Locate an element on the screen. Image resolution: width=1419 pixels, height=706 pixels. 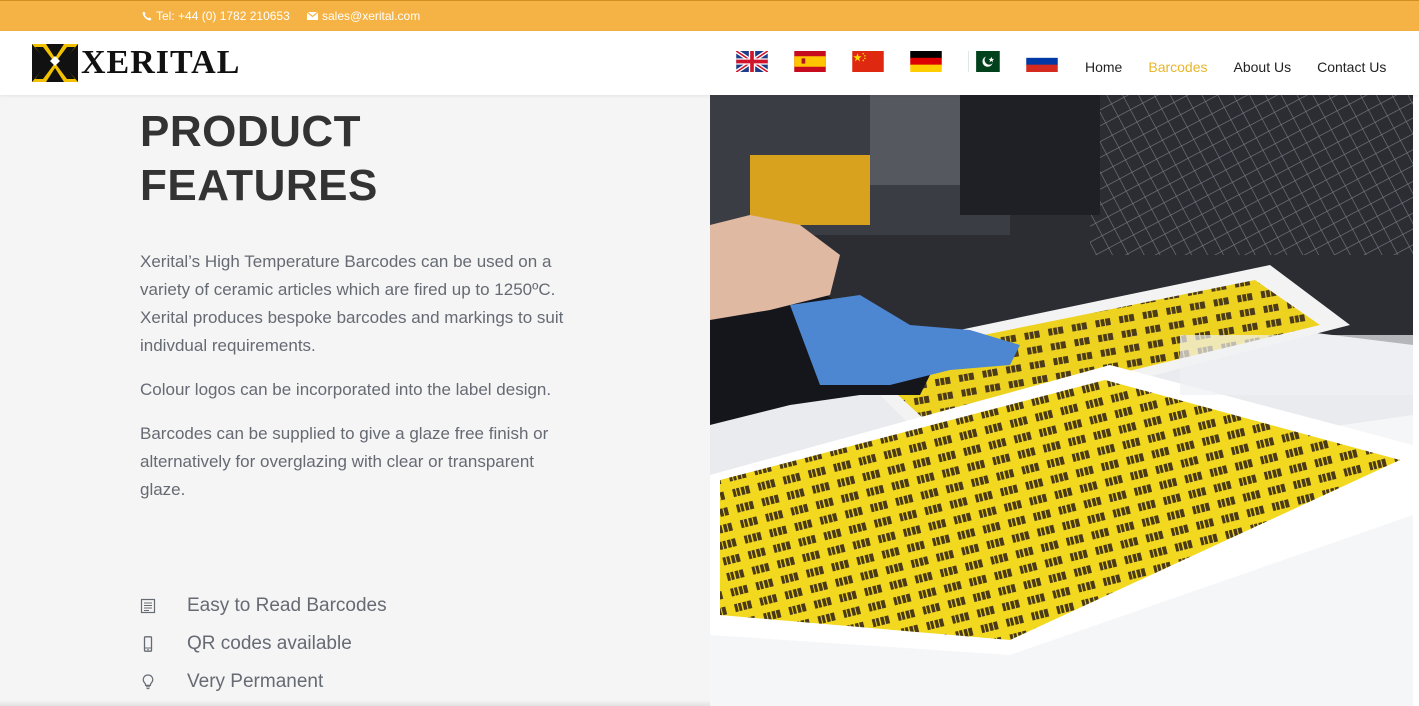
email-link: sales@xerital.com is located at coordinates (371, 16).